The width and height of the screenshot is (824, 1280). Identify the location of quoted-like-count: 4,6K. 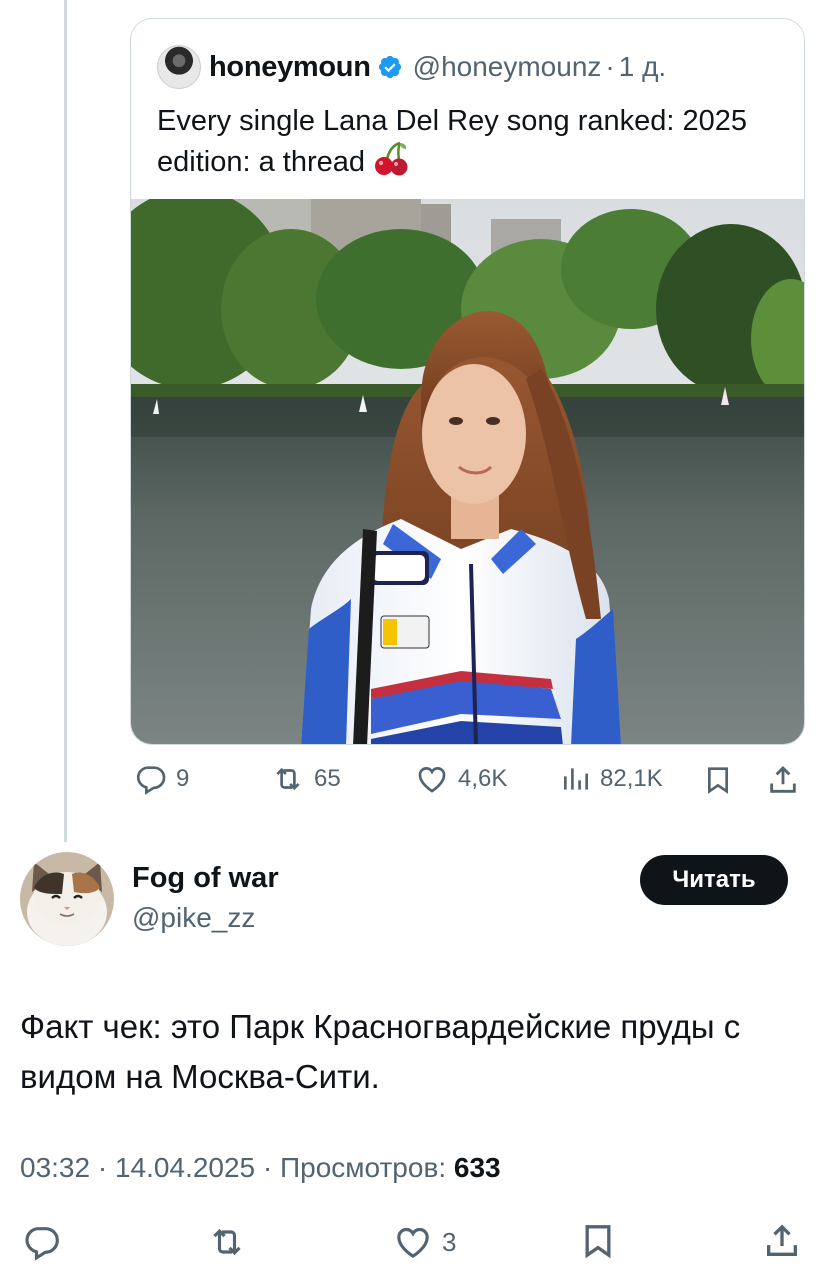
(483, 778).